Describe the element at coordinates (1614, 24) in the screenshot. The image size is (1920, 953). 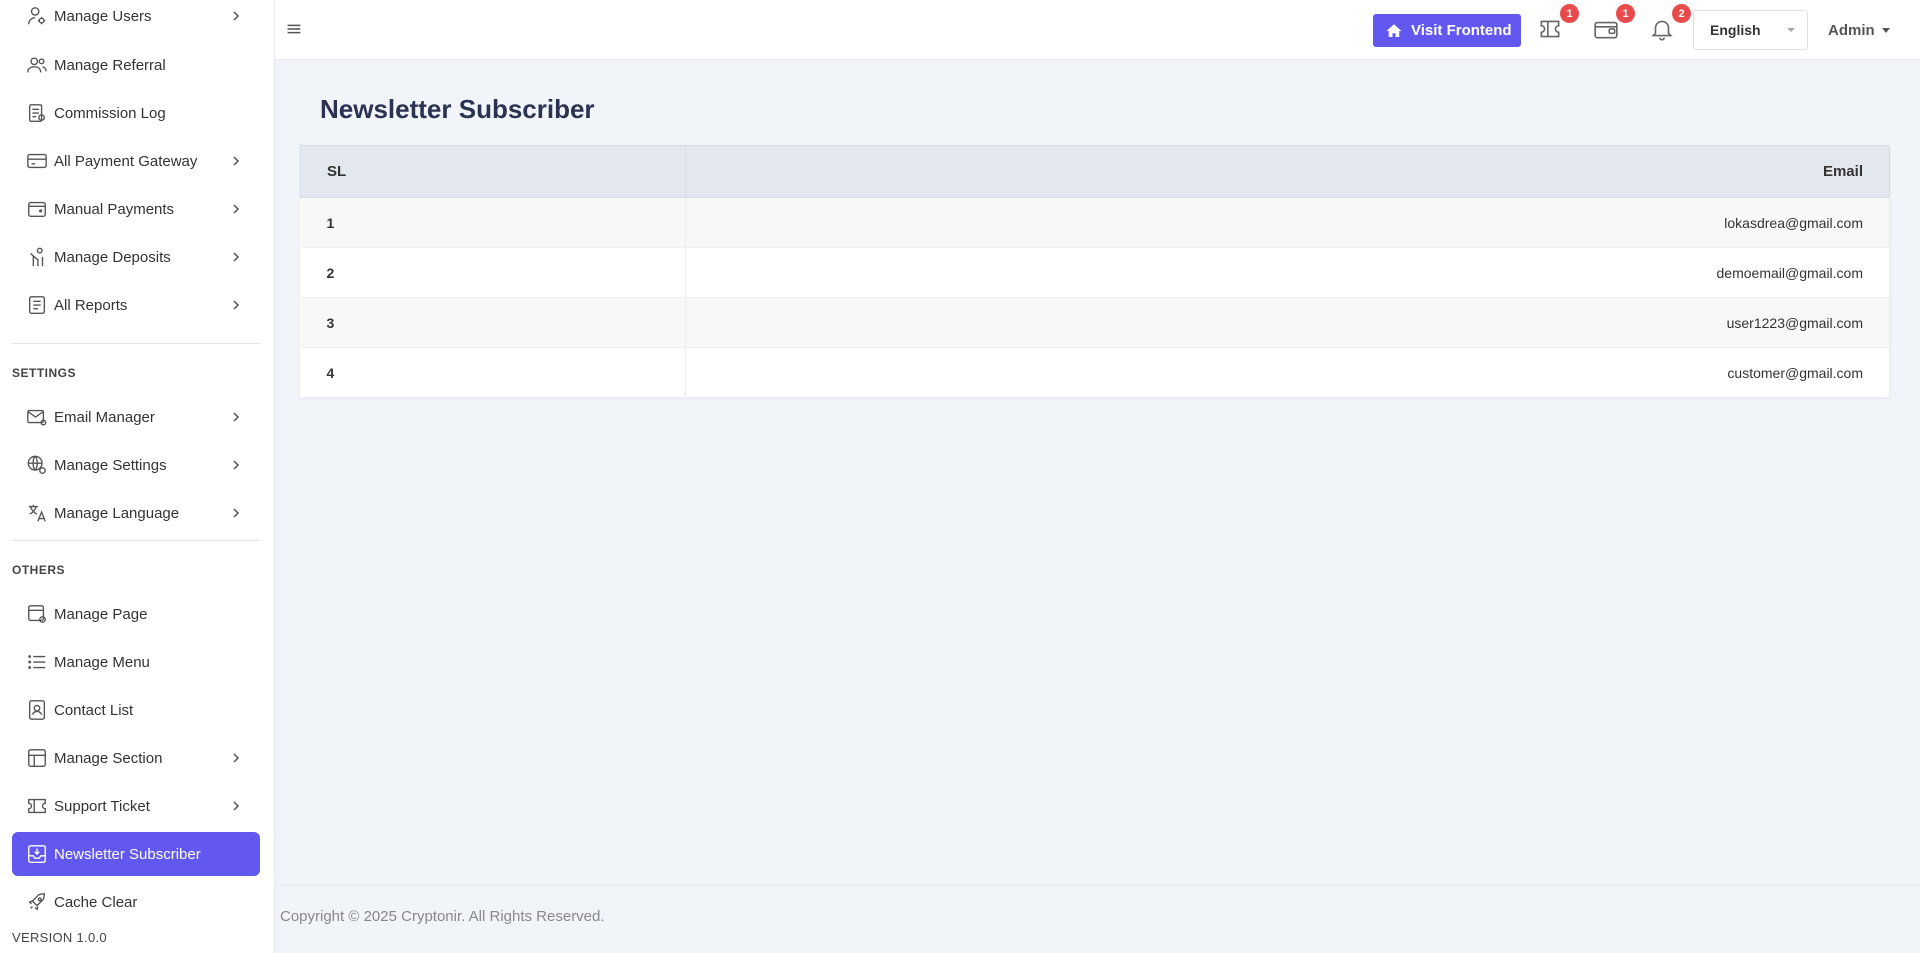
I see `wallet-icon: 1` at that location.